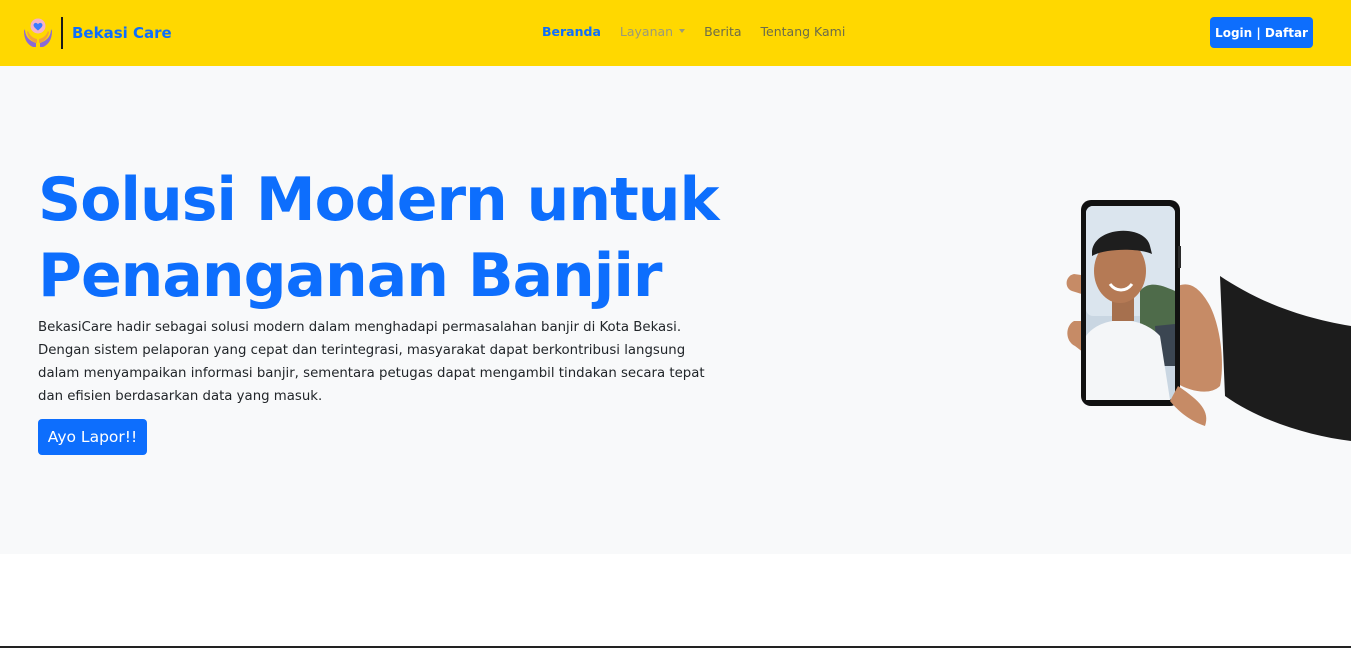  Describe the element at coordinates (398, 238) in the screenshot. I see `hero-title: Solusi Modern untuk Penanganan Banjir` at that location.